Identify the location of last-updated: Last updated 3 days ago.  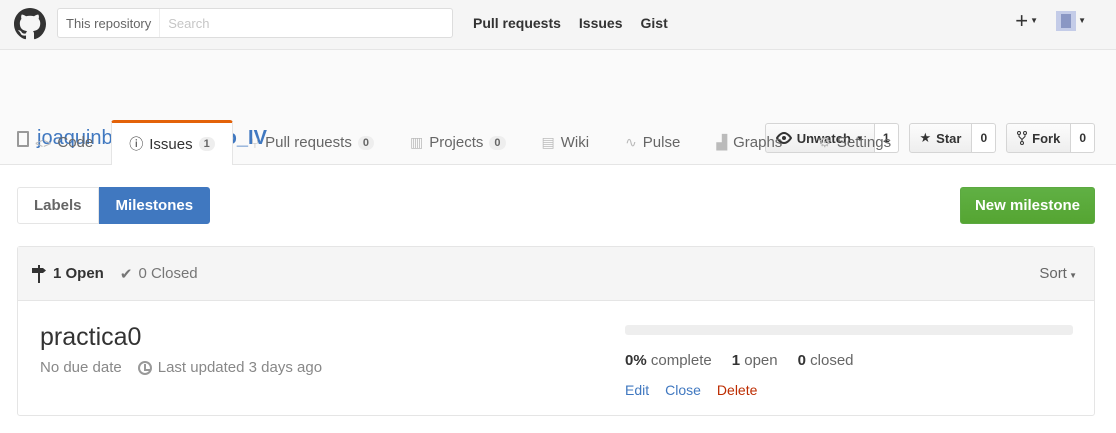
(230, 367).